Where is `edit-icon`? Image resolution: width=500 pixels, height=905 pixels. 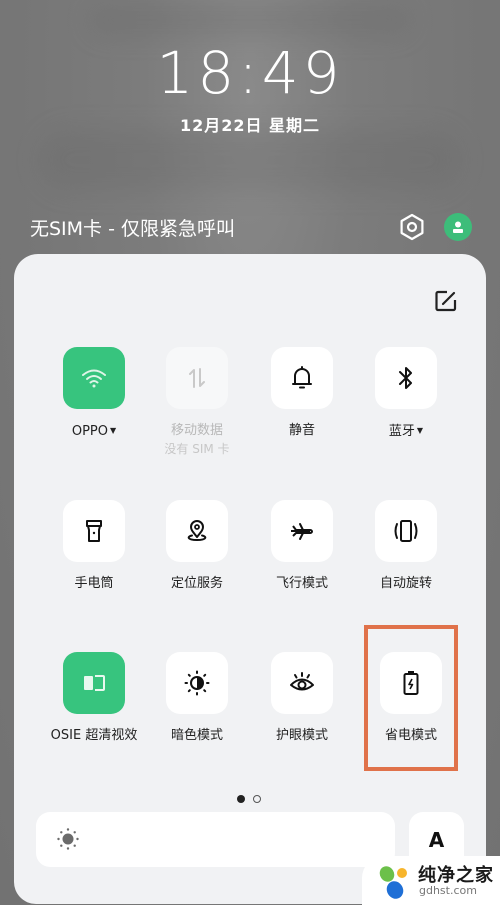
edit-icon is located at coordinates (446, 301).